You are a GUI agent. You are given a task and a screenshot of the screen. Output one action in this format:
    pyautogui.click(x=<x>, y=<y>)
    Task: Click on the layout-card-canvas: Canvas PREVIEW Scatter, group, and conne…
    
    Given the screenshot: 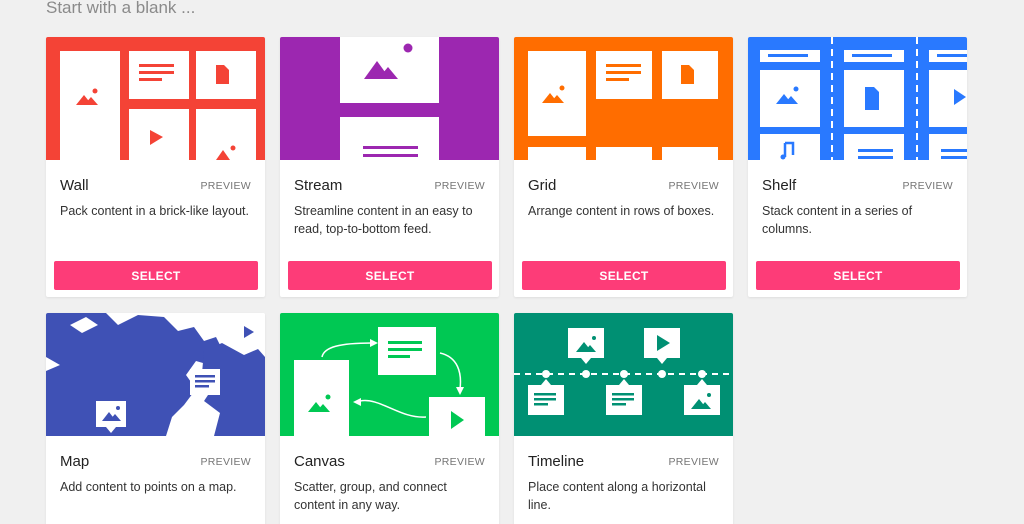 What is the action you would take?
    pyautogui.click(x=389, y=418)
    